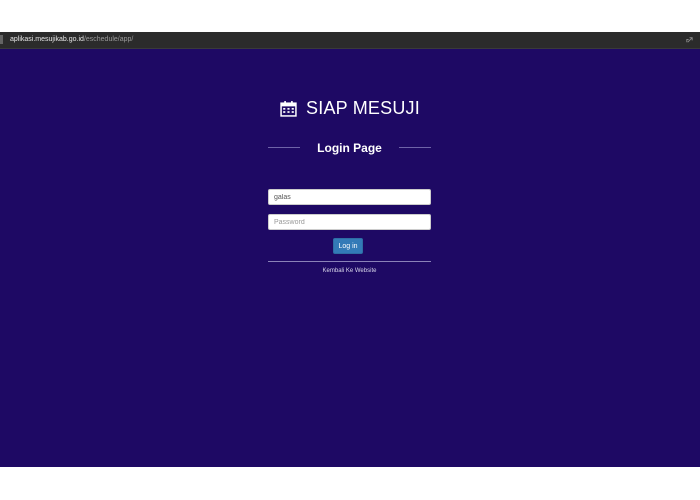  What do you see at coordinates (1, 39) in the screenshot?
I see `tab-edge-icon` at bounding box center [1, 39].